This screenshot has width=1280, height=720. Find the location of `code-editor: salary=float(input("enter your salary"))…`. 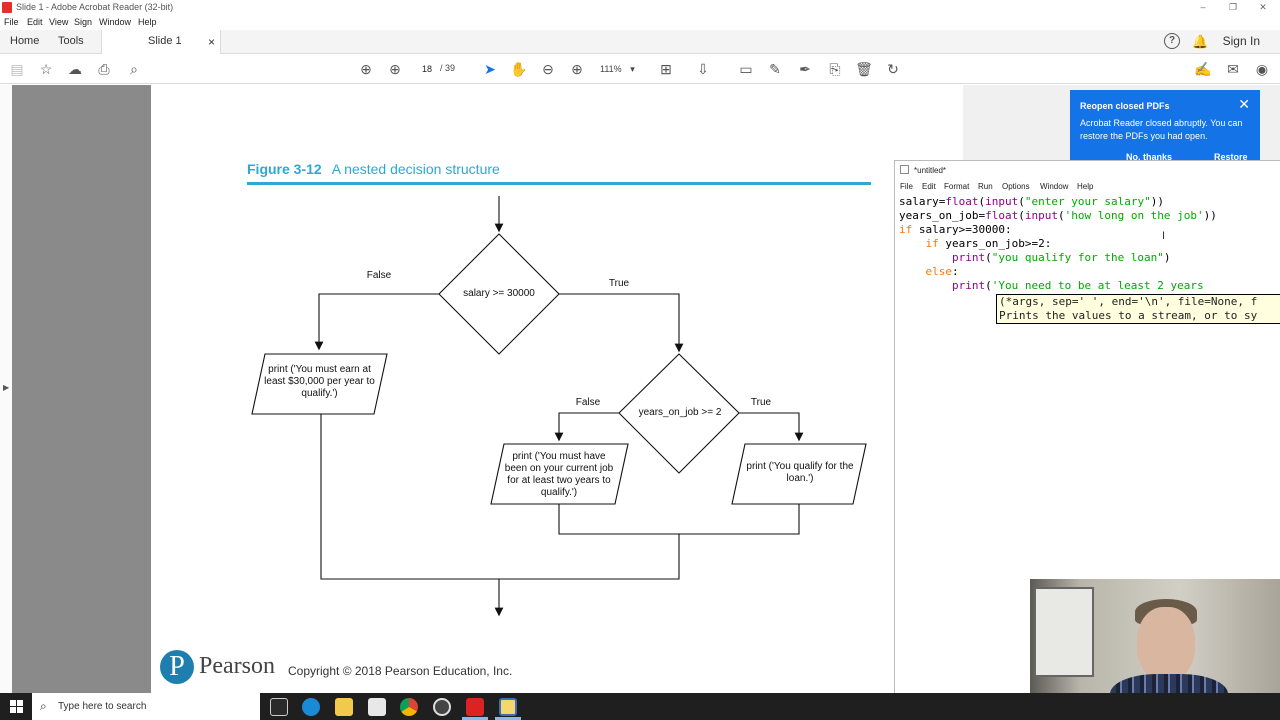

code-editor: salary=float(input("enter your salary"))… is located at coordinates (1058, 244).